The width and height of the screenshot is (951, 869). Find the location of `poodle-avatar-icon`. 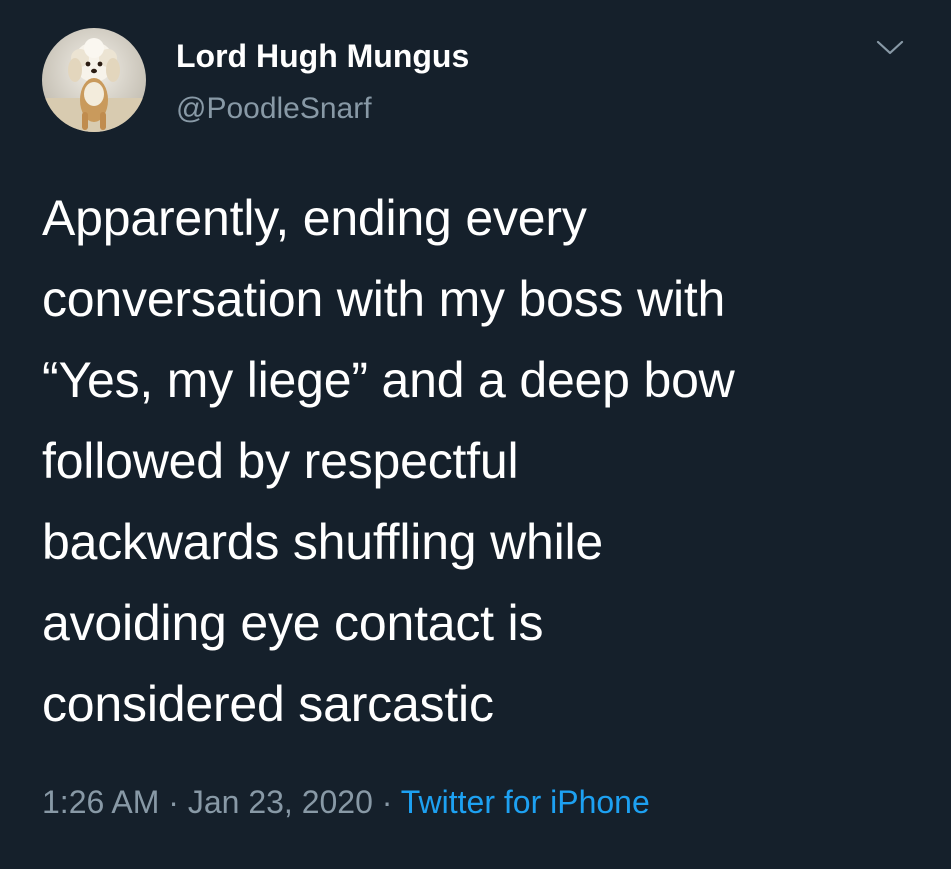

poodle-avatar-icon is located at coordinates (94, 80).